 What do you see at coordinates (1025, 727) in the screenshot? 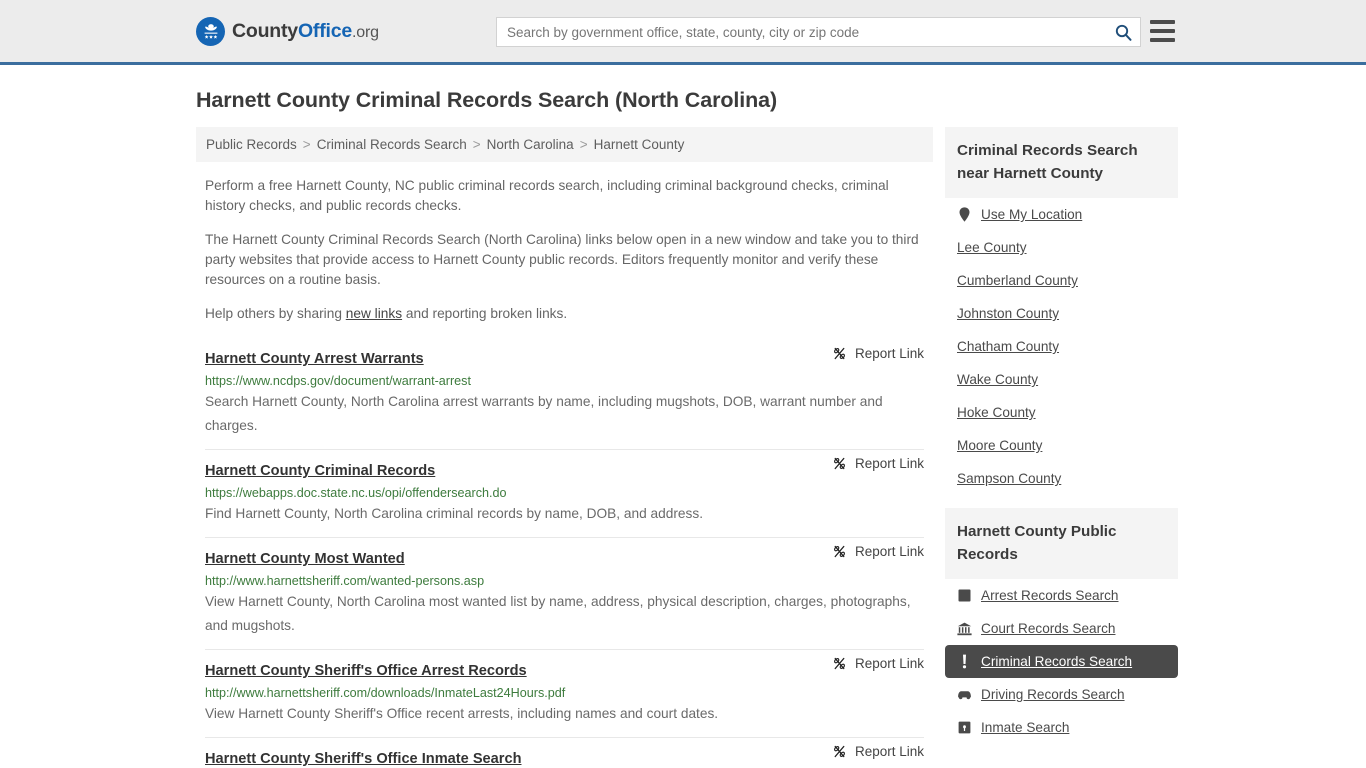
I see `sidebar-link-inmate-search: Inmate Search` at bounding box center [1025, 727].